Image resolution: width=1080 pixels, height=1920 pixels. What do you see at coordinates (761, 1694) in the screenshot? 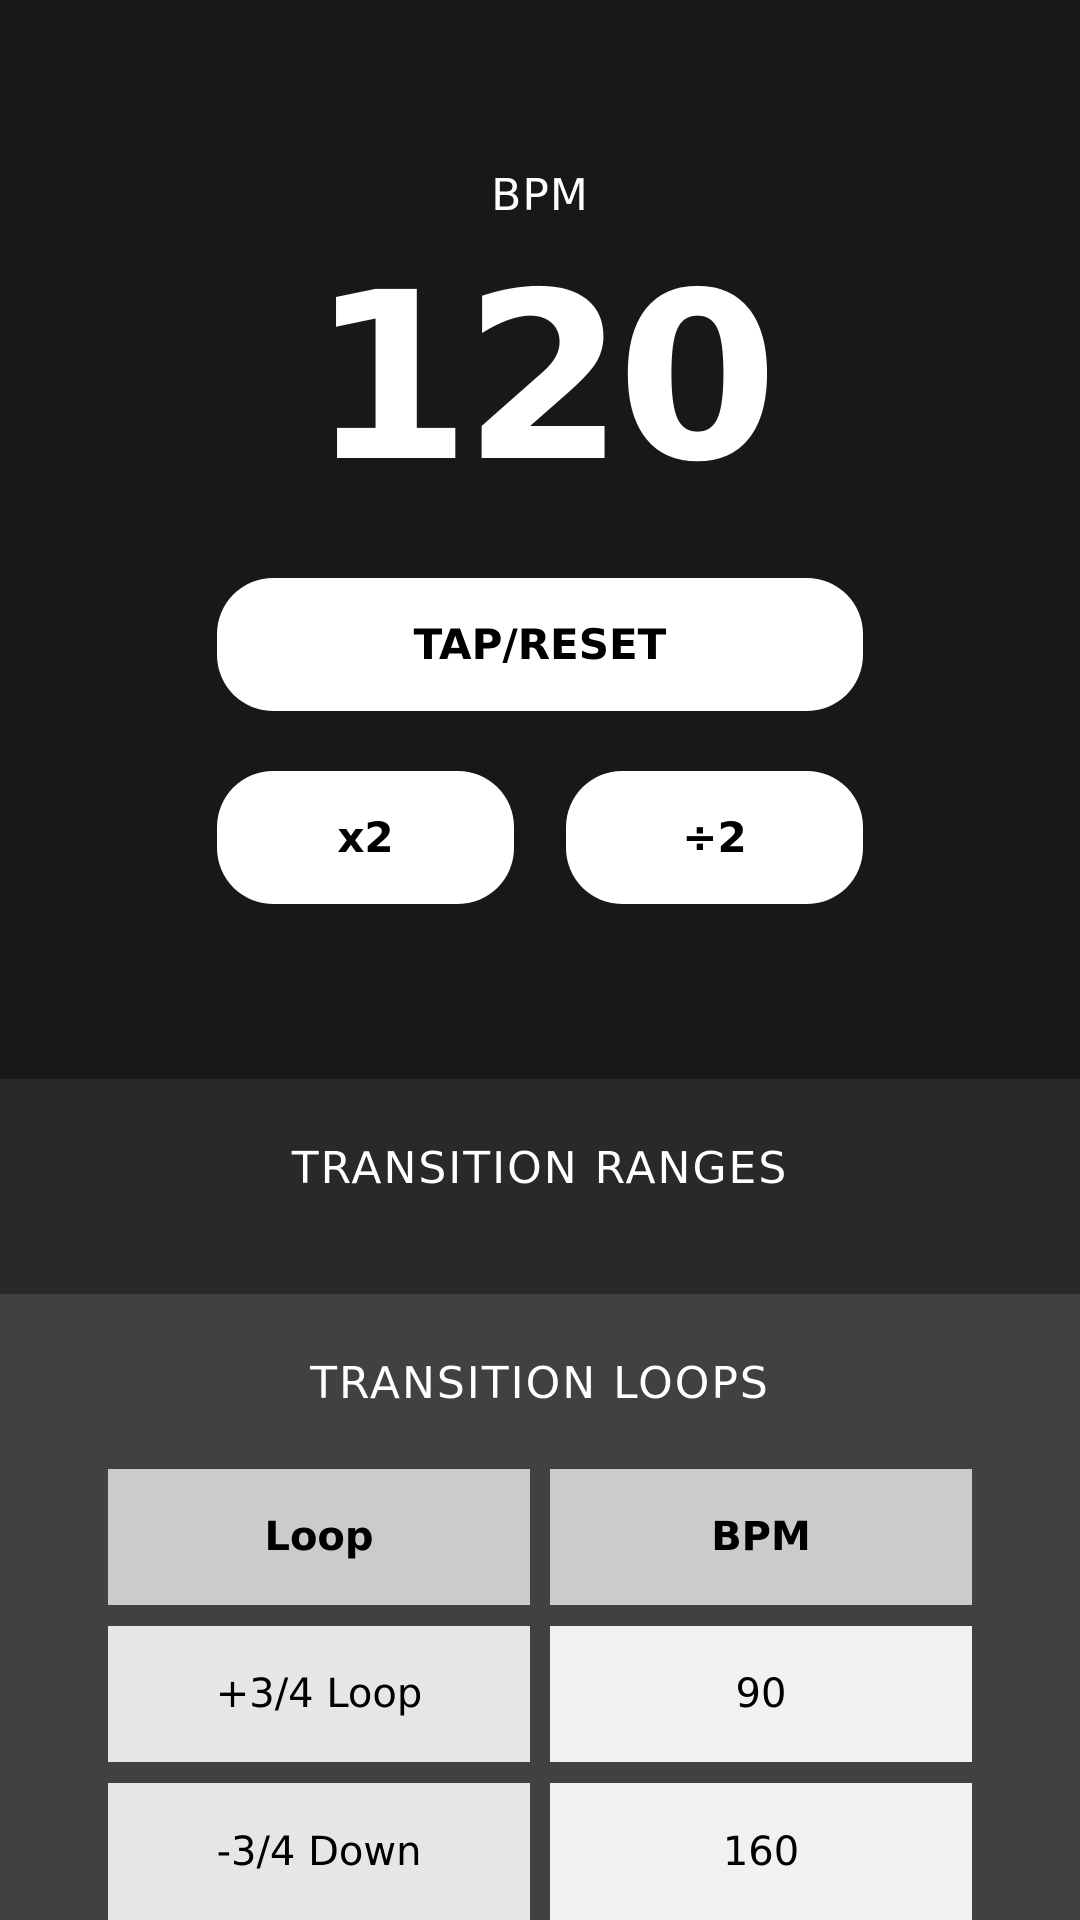
I see `table-cell-bpm: 90` at bounding box center [761, 1694].